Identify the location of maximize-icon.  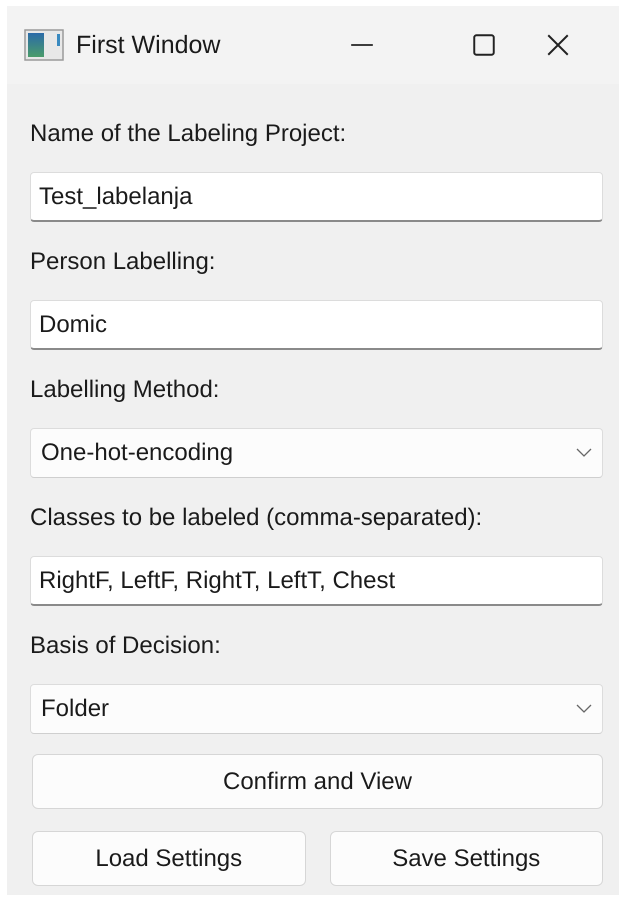
(484, 45).